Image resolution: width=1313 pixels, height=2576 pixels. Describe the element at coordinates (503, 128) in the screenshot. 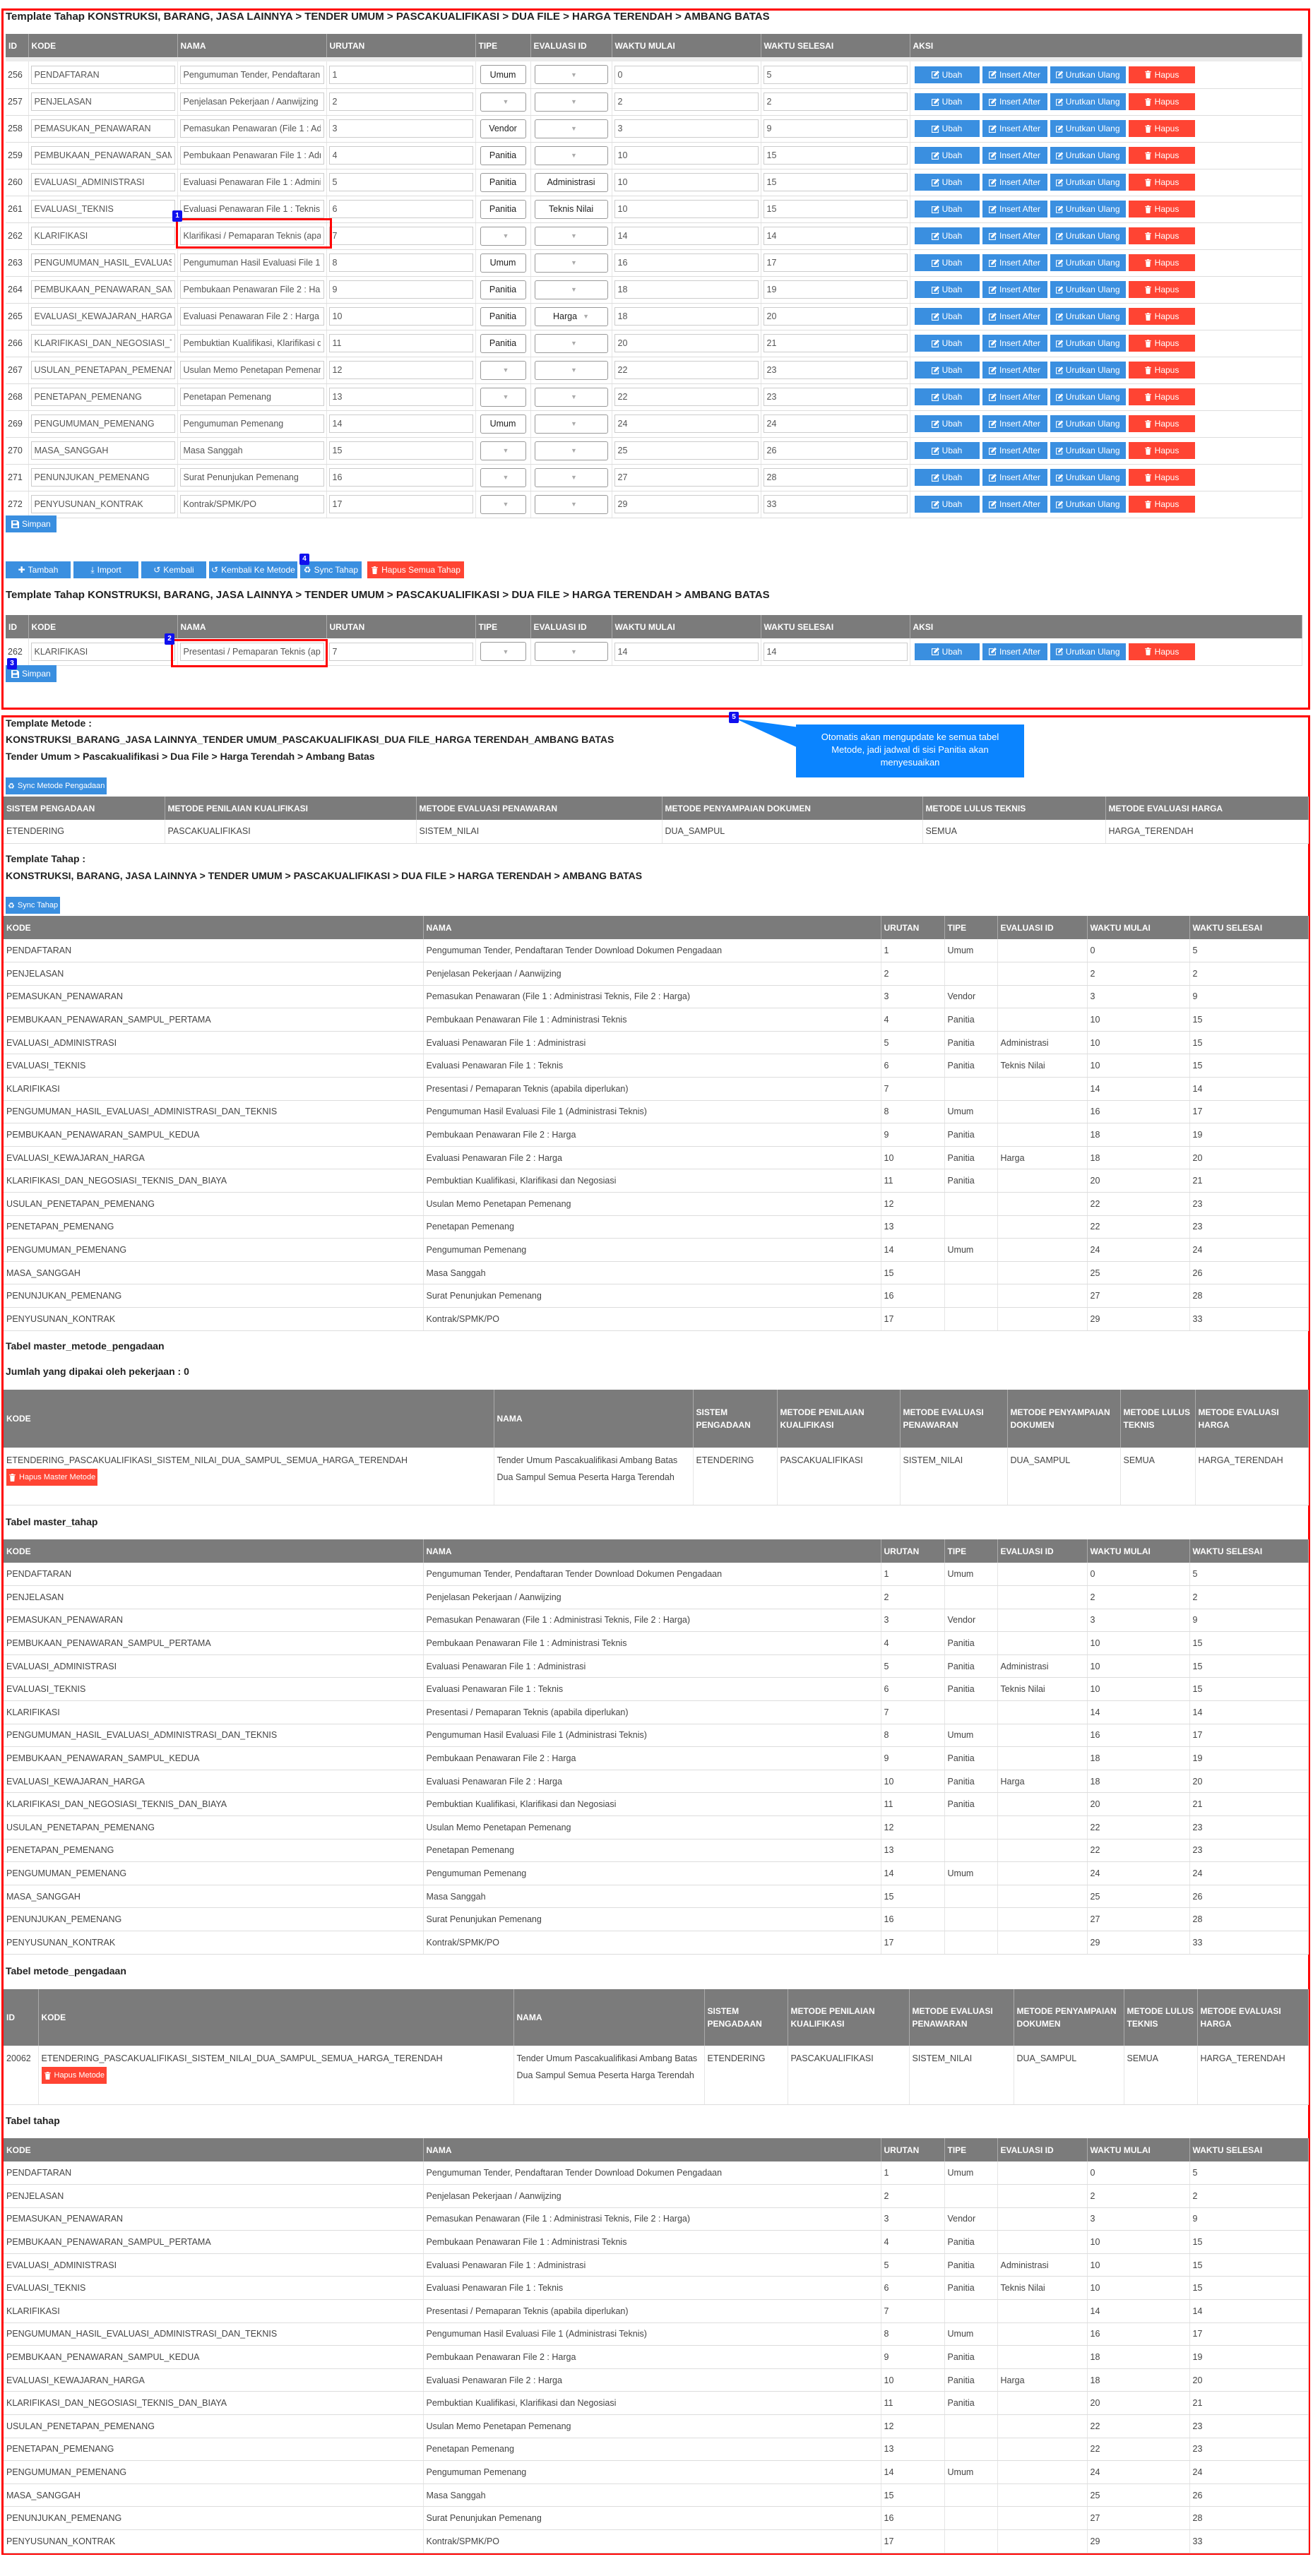

I see `select-dropdown: Vendor` at that location.